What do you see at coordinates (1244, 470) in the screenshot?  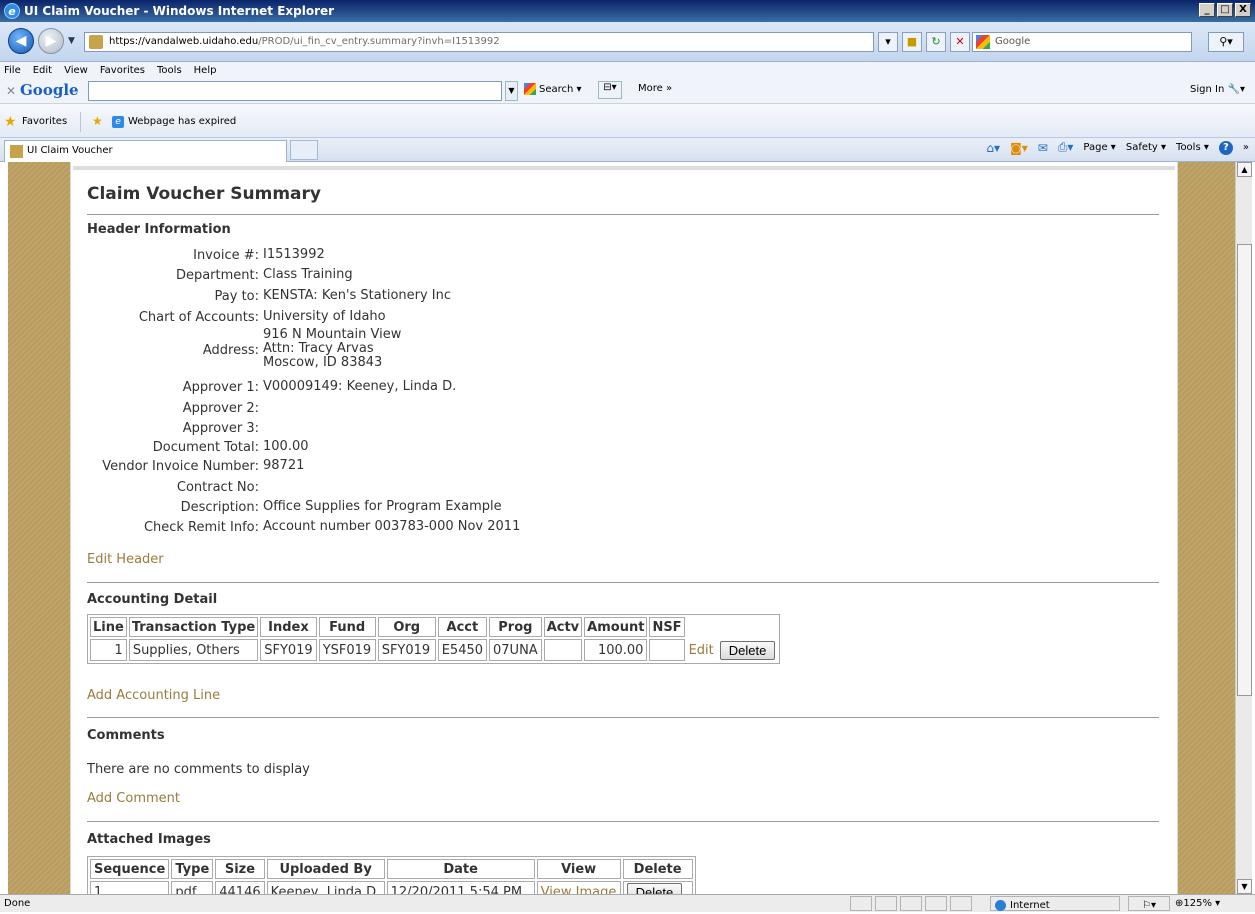 I see `scroll-thumb` at bounding box center [1244, 470].